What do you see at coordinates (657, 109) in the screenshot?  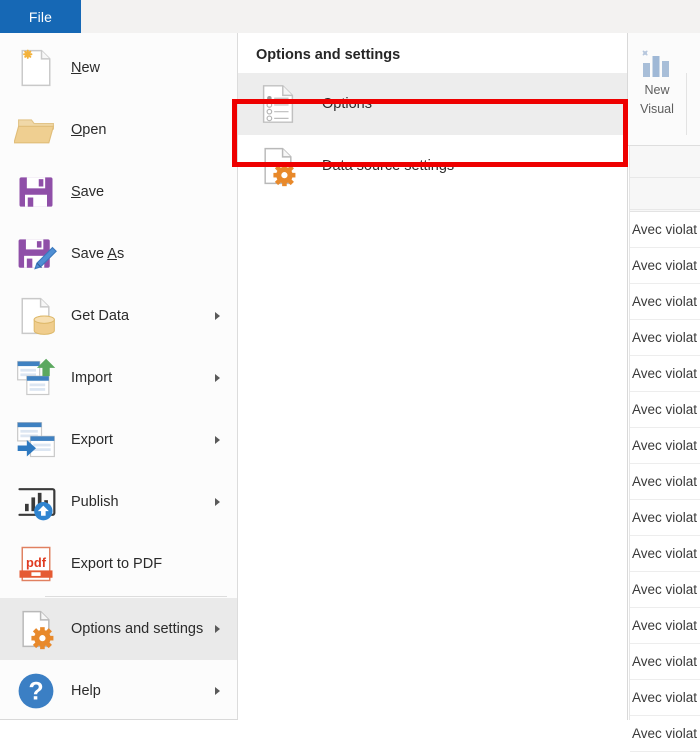 I see `new-visual-label-2: Visual` at bounding box center [657, 109].